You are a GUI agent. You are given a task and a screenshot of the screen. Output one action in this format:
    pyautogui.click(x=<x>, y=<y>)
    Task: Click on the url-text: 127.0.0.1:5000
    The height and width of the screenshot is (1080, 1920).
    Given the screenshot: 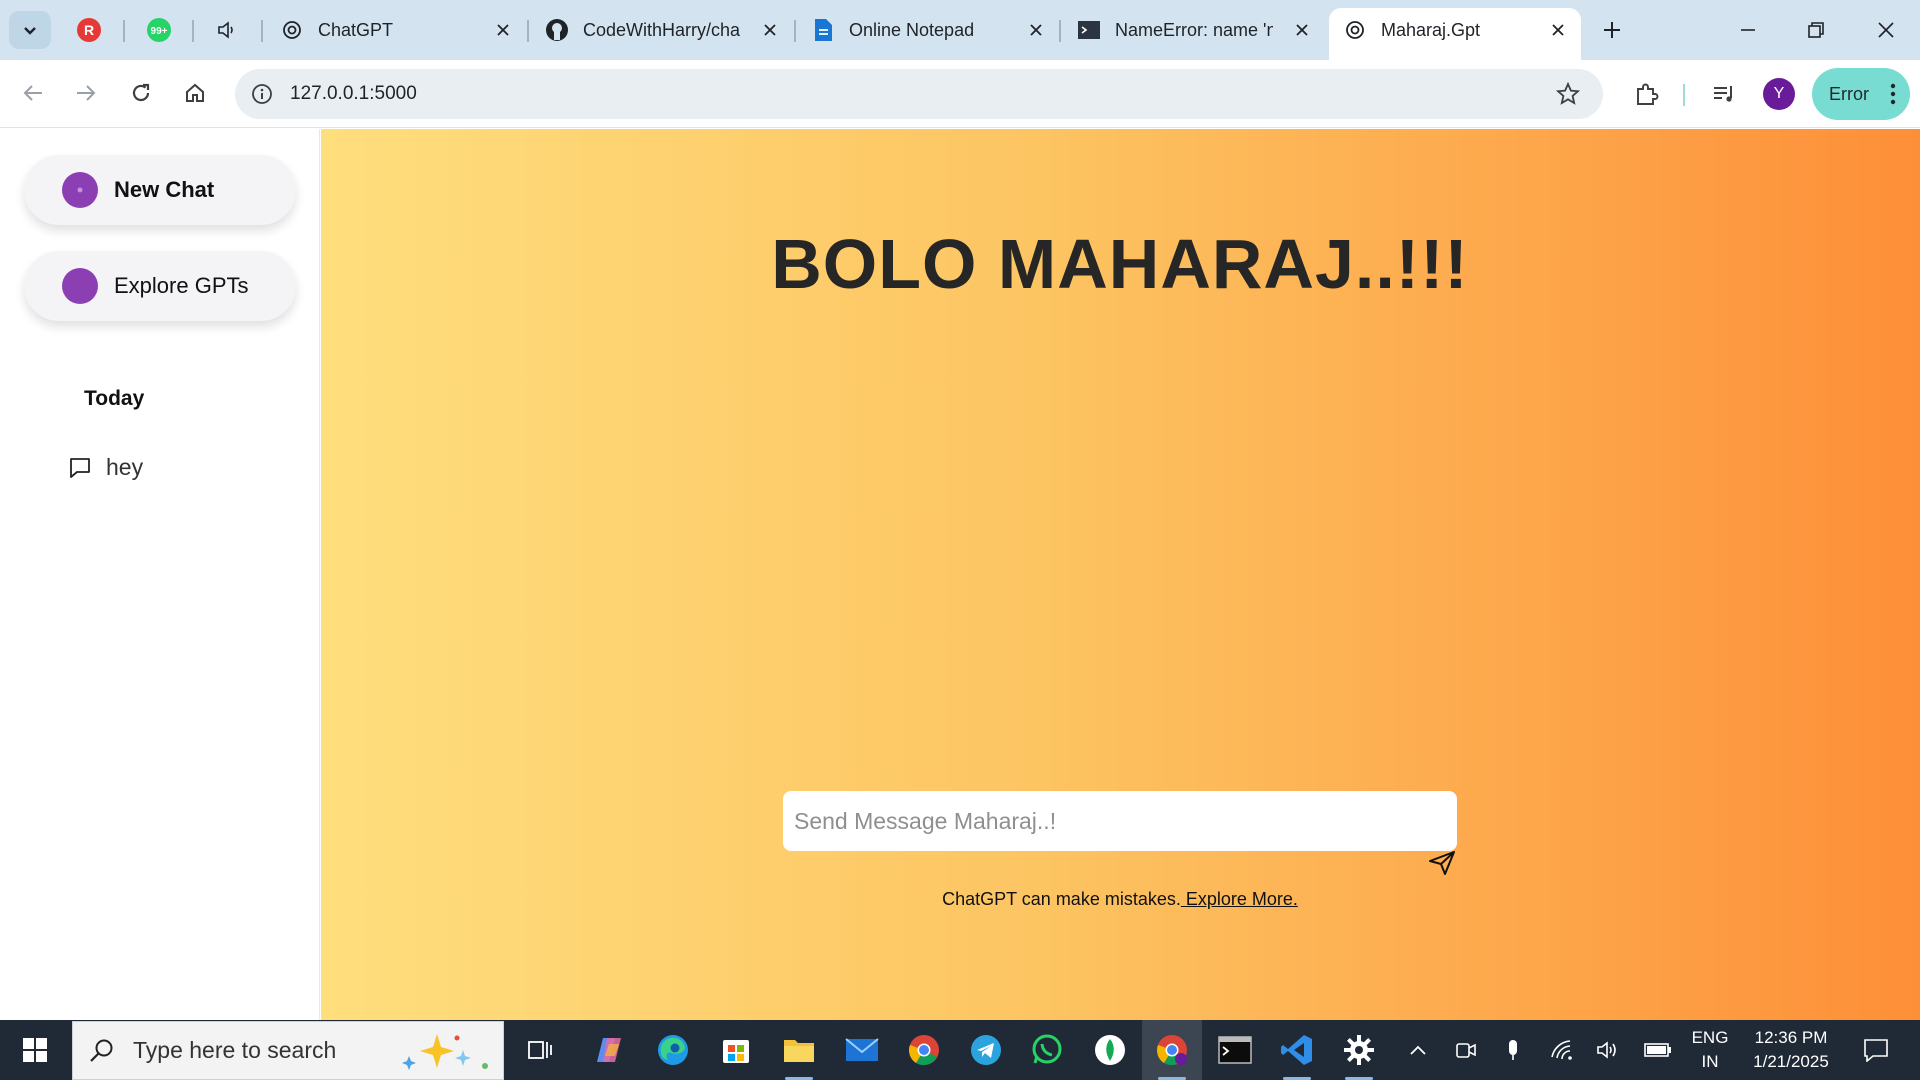 What is the action you would take?
    pyautogui.click(x=353, y=94)
    